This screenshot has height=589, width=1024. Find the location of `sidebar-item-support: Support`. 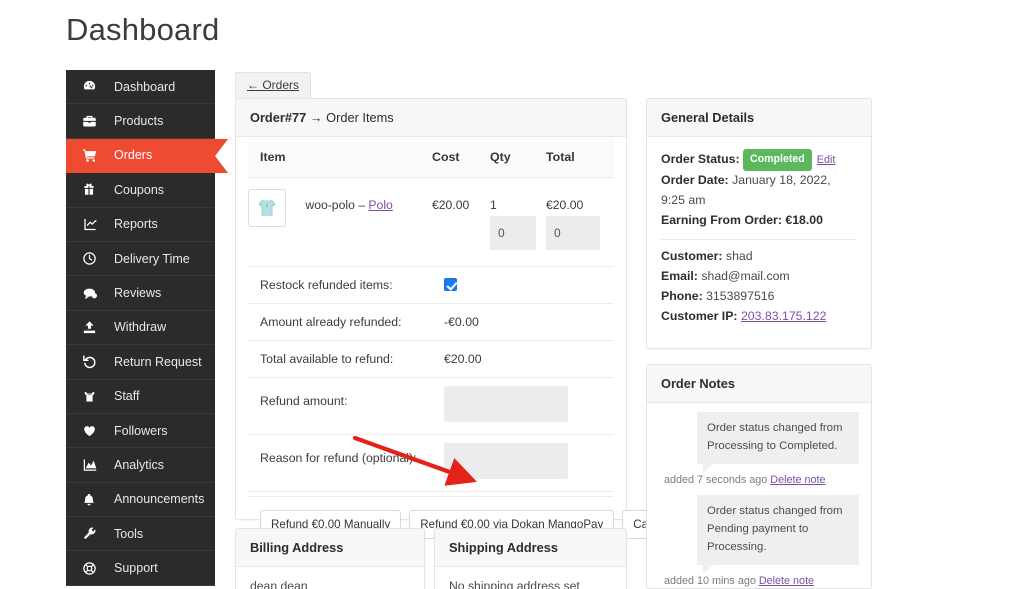

sidebar-item-support: Support is located at coordinates (140, 568).